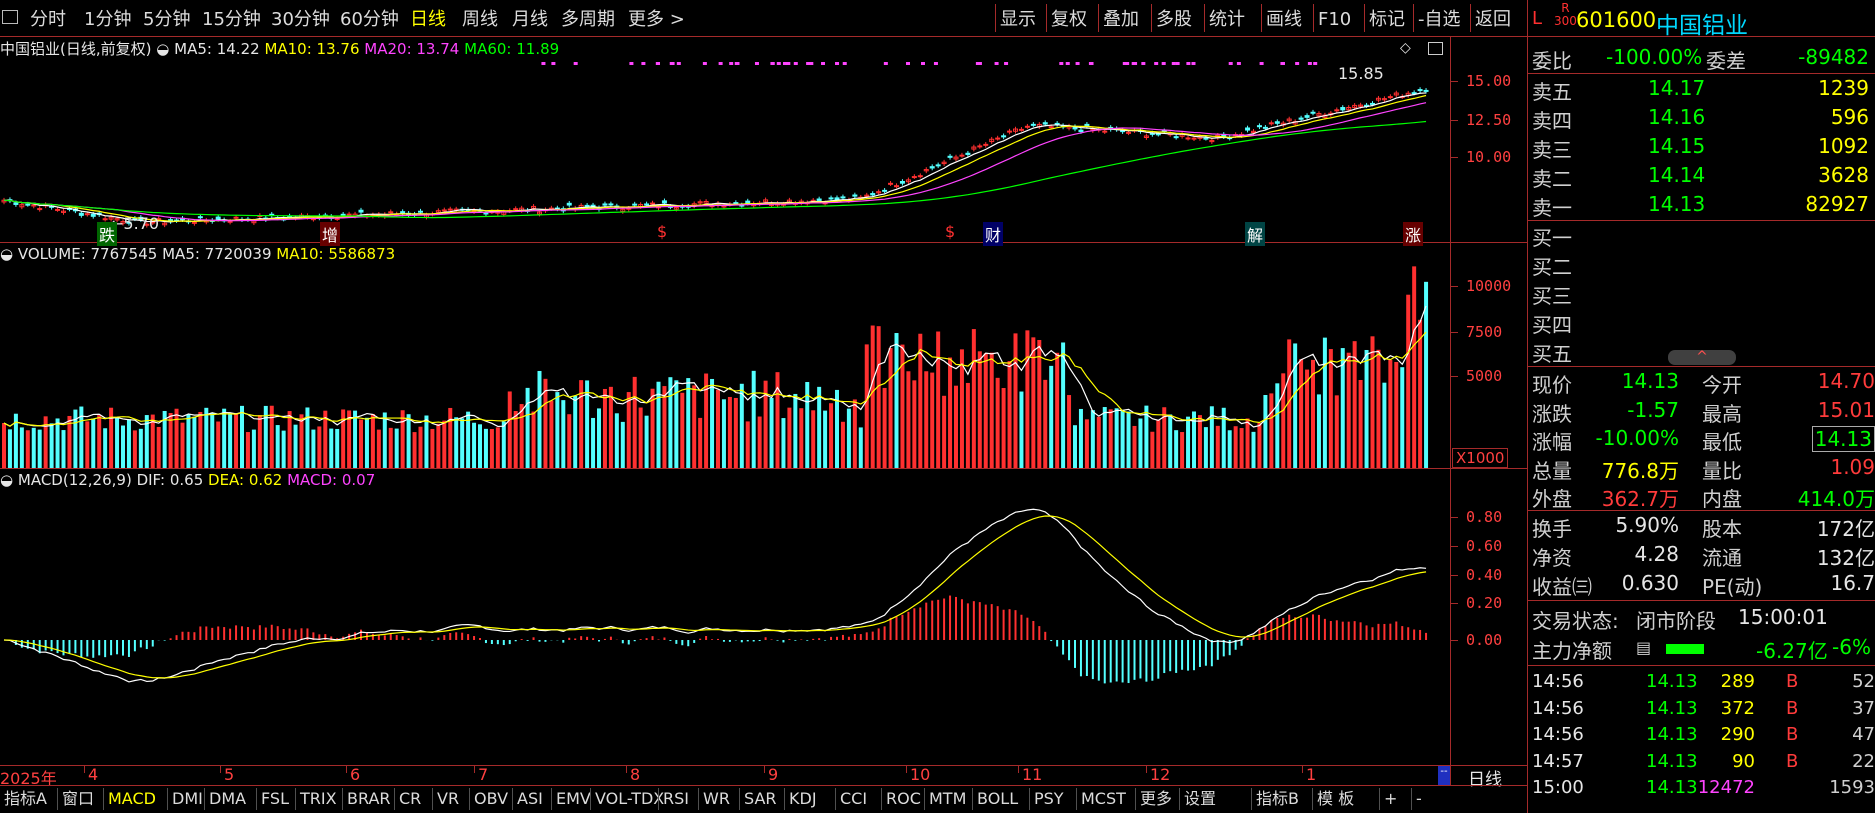 This screenshot has height=813, width=1875. Describe the element at coordinates (48, 18) in the screenshot. I see `period-tab-0: 分时` at that location.